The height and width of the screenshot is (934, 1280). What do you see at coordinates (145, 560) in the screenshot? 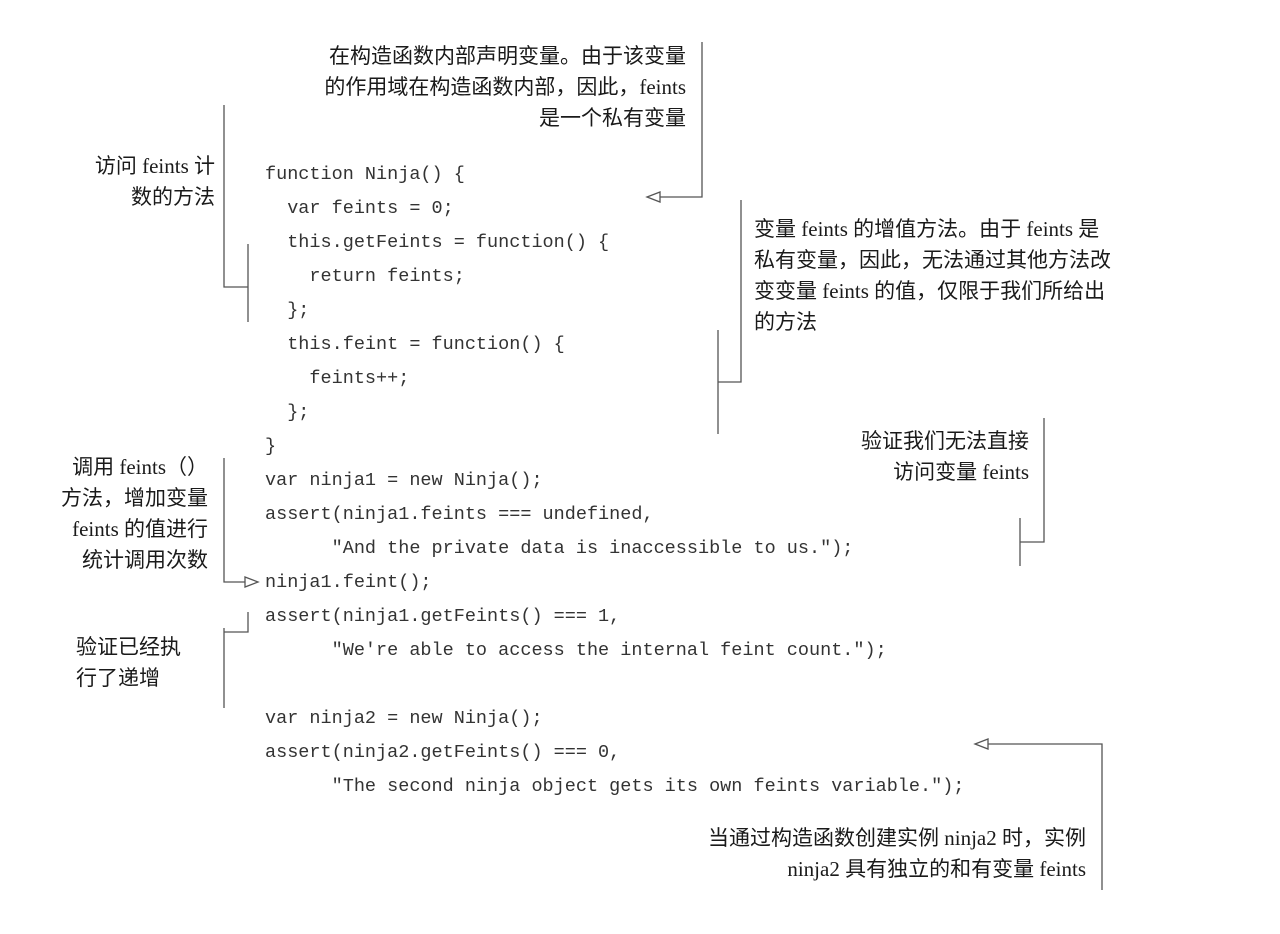
I see `annotation-line: 统计调用次数` at bounding box center [145, 560].